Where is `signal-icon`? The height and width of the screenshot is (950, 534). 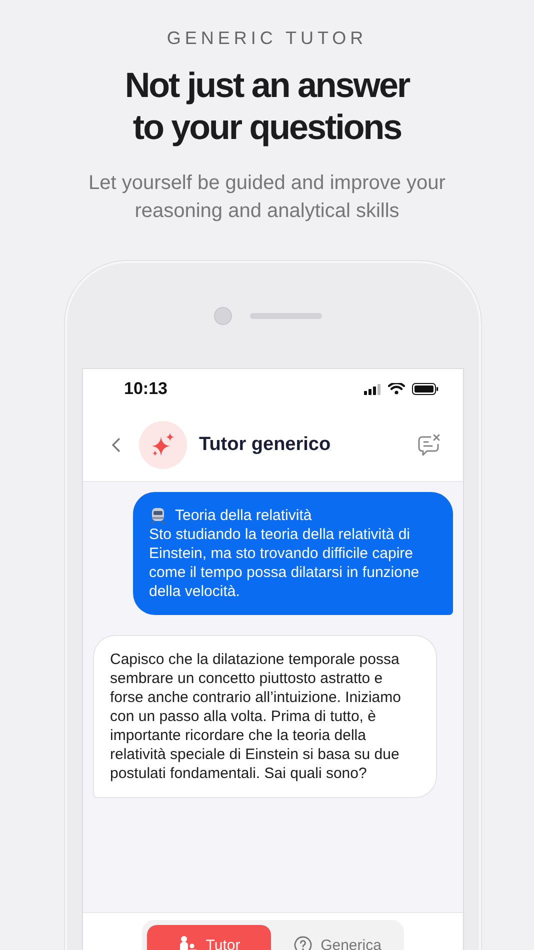 signal-icon is located at coordinates (372, 389).